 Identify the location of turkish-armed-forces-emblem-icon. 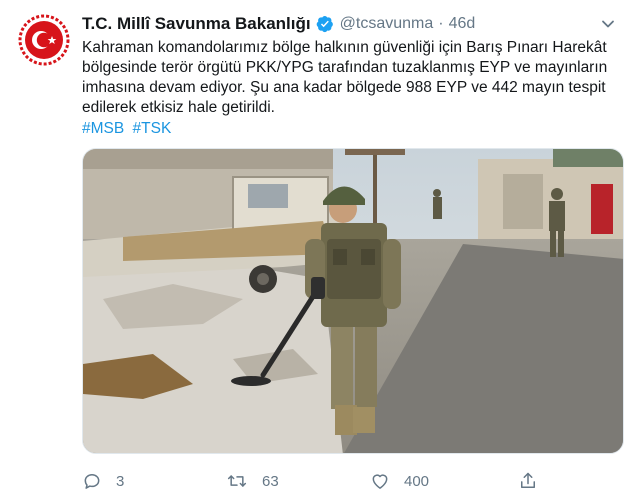
(44, 40).